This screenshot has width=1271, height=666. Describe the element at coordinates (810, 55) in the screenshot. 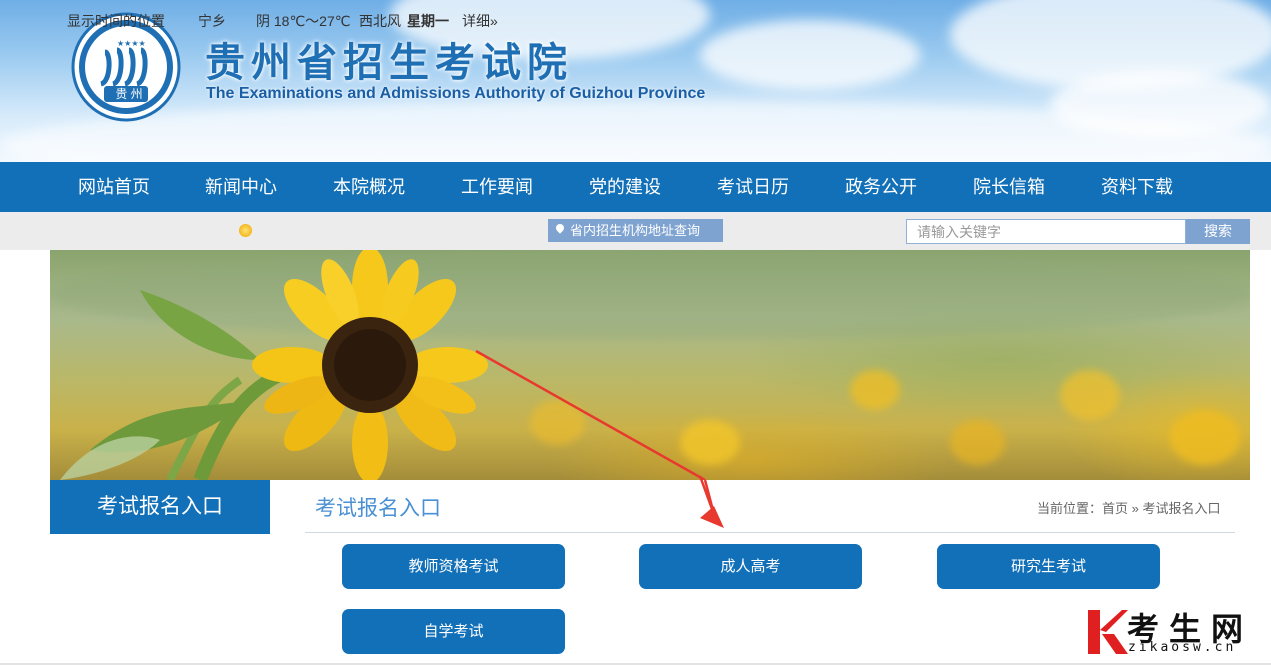

I see `cloud-decoration` at that location.